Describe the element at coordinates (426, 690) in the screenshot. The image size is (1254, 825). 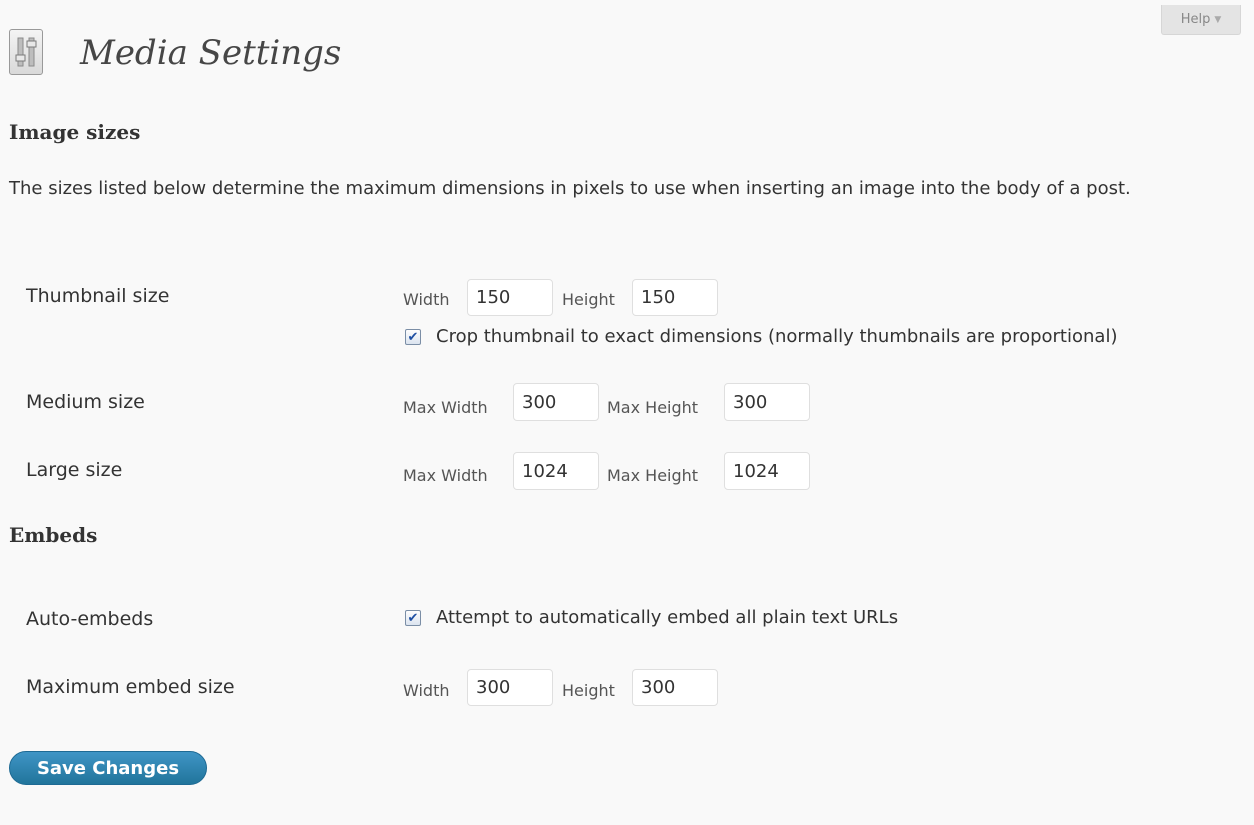
I see `embed-width-label: Width` at that location.